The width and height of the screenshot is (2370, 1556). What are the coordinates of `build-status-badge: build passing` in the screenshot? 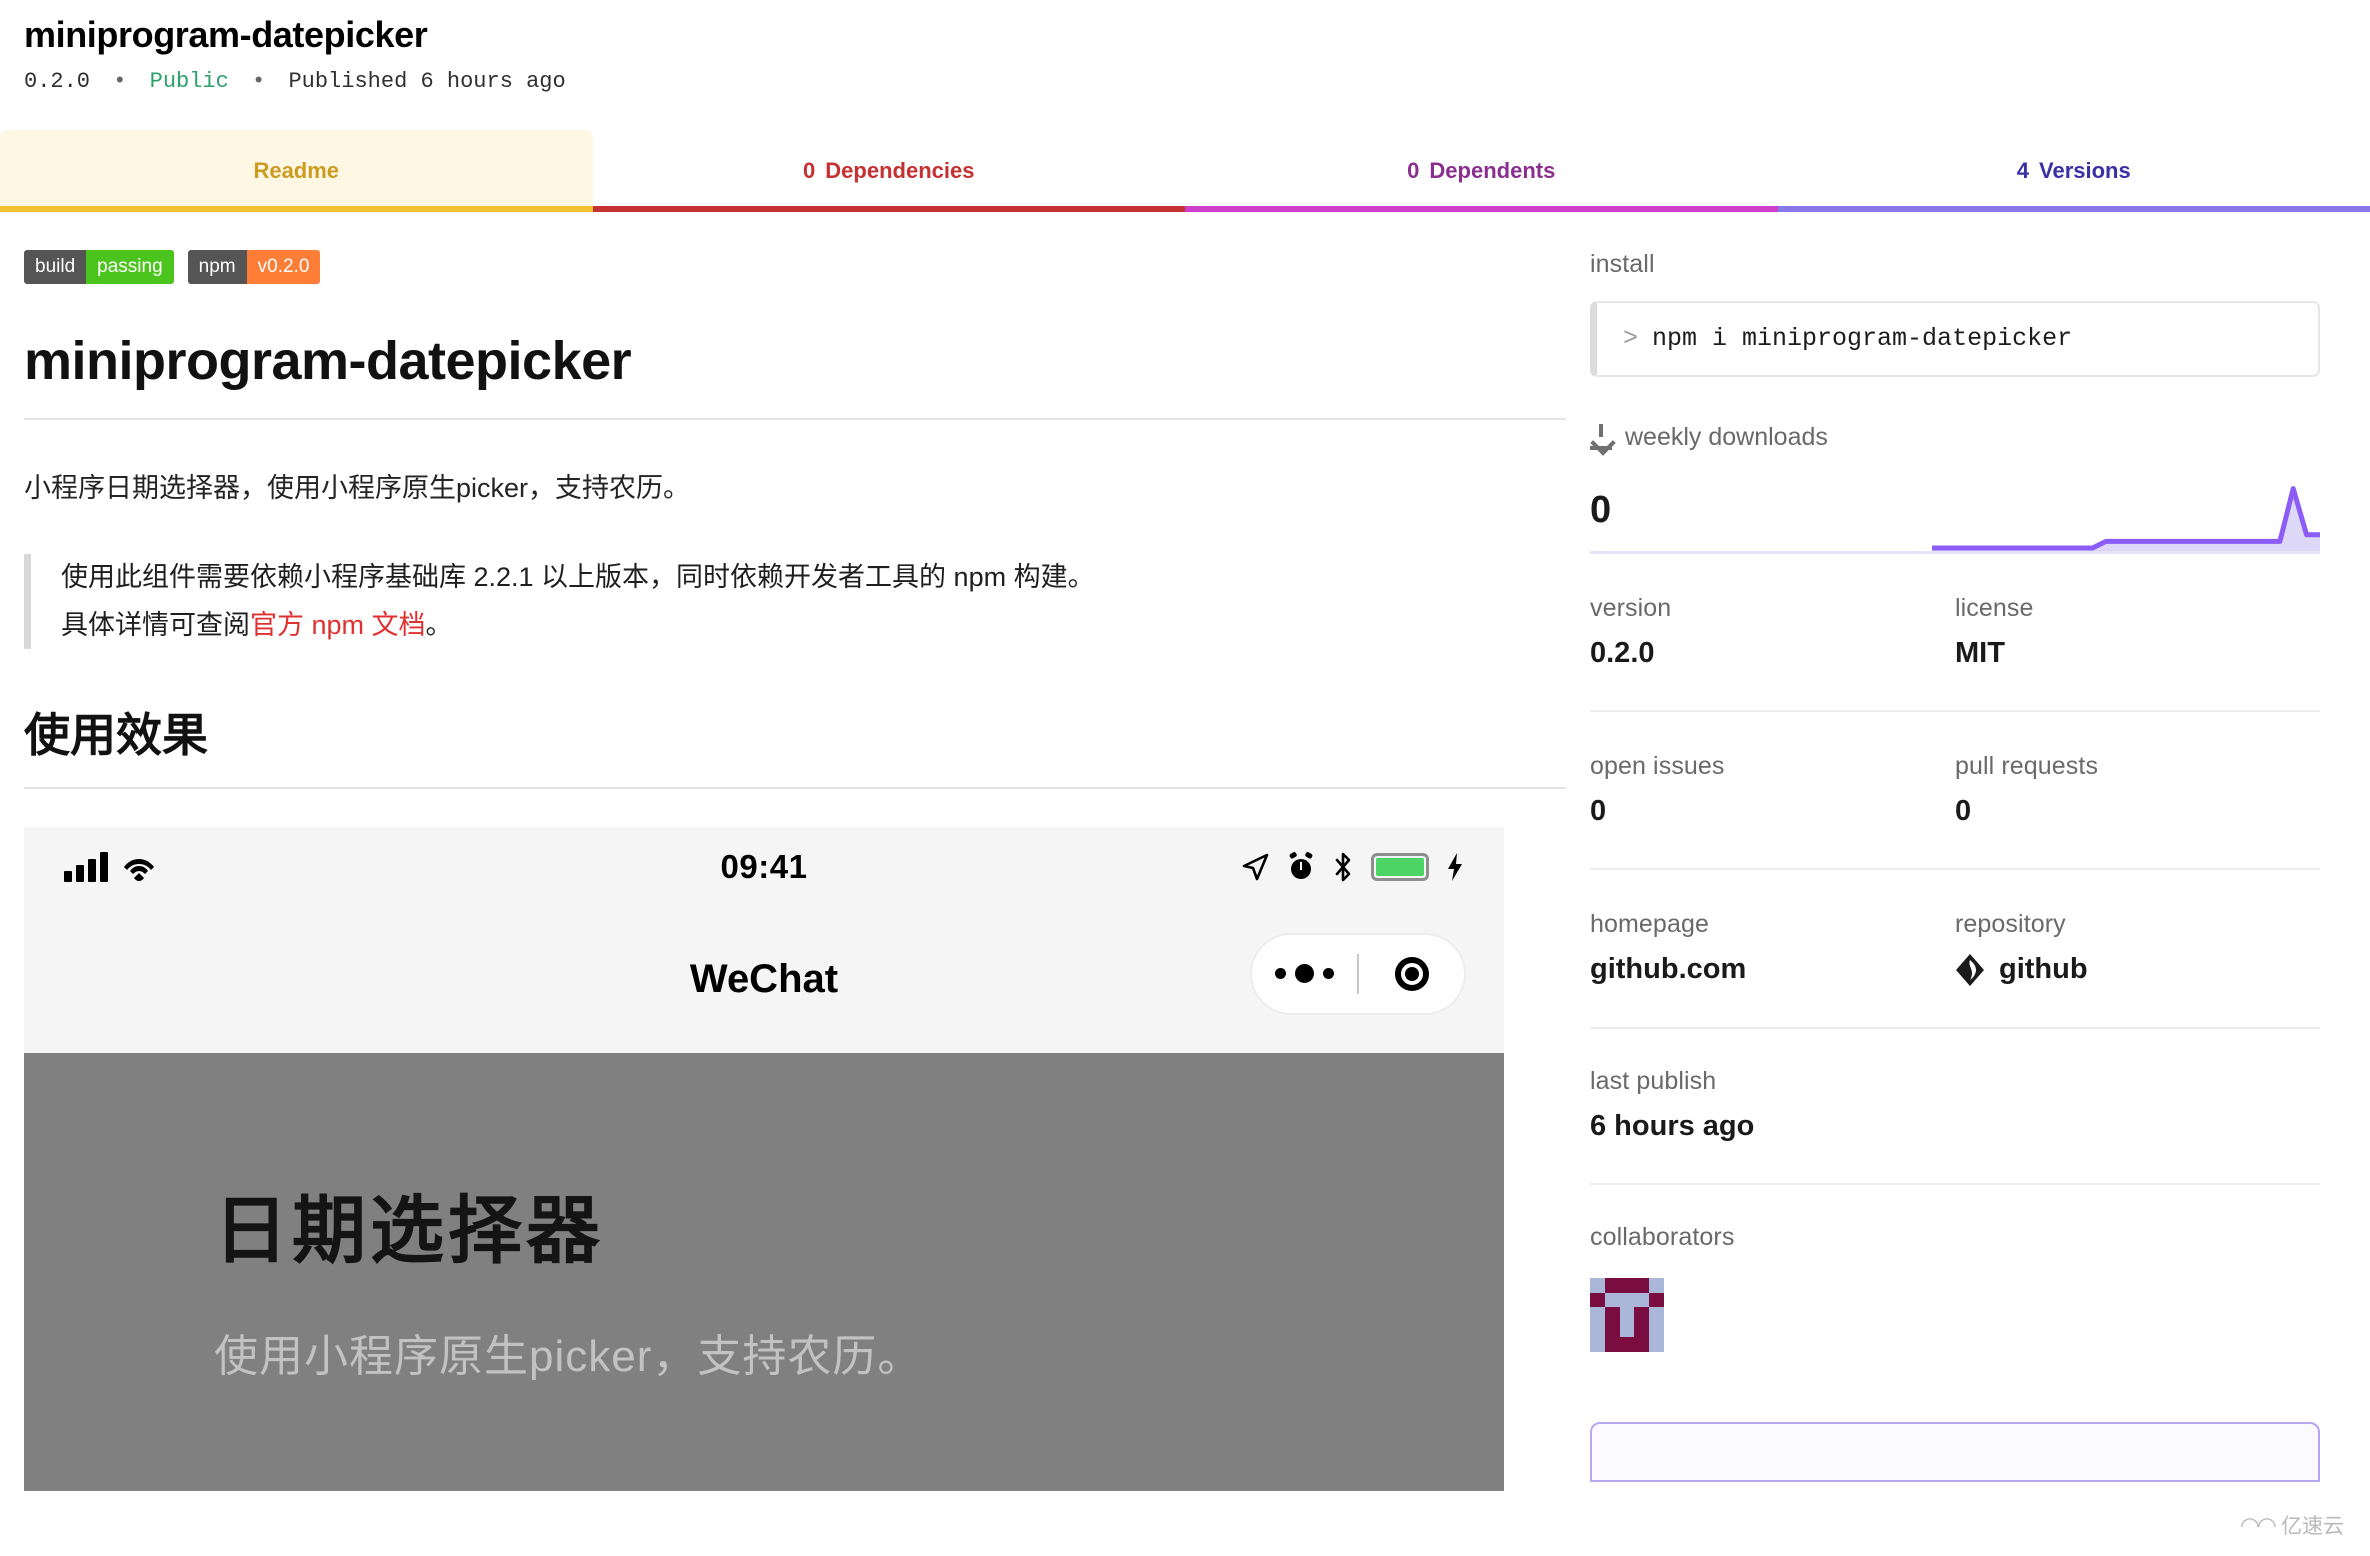 It's located at (99, 266).